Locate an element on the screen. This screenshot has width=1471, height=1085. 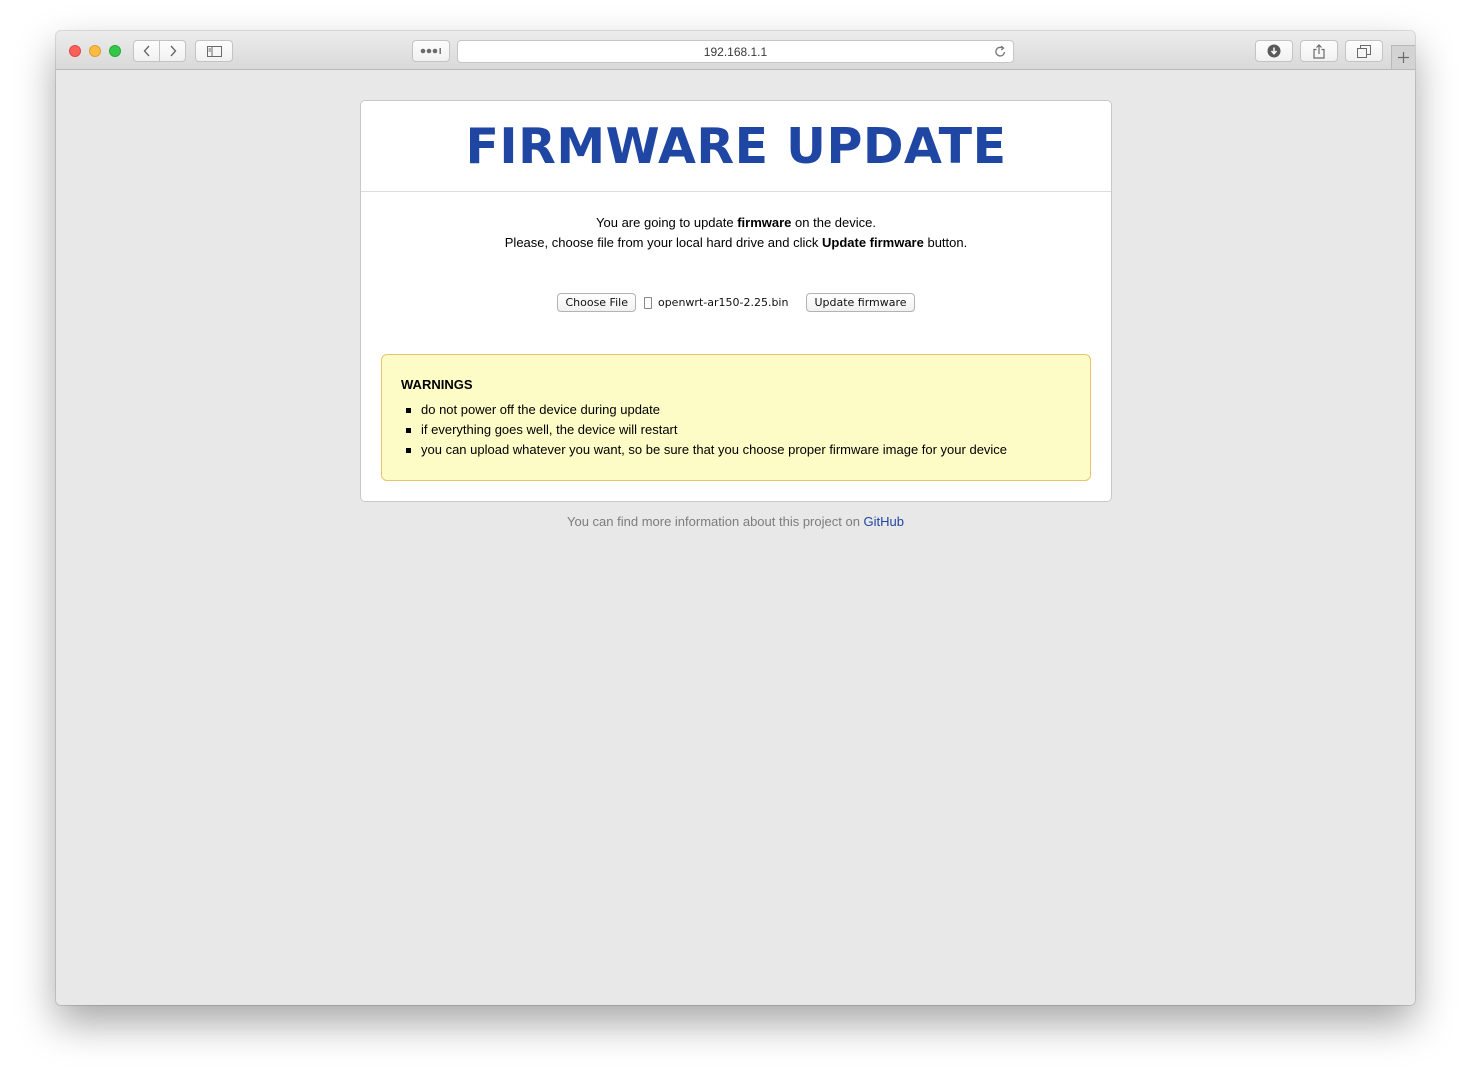
downloads-button is located at coordinates (1274, 51).